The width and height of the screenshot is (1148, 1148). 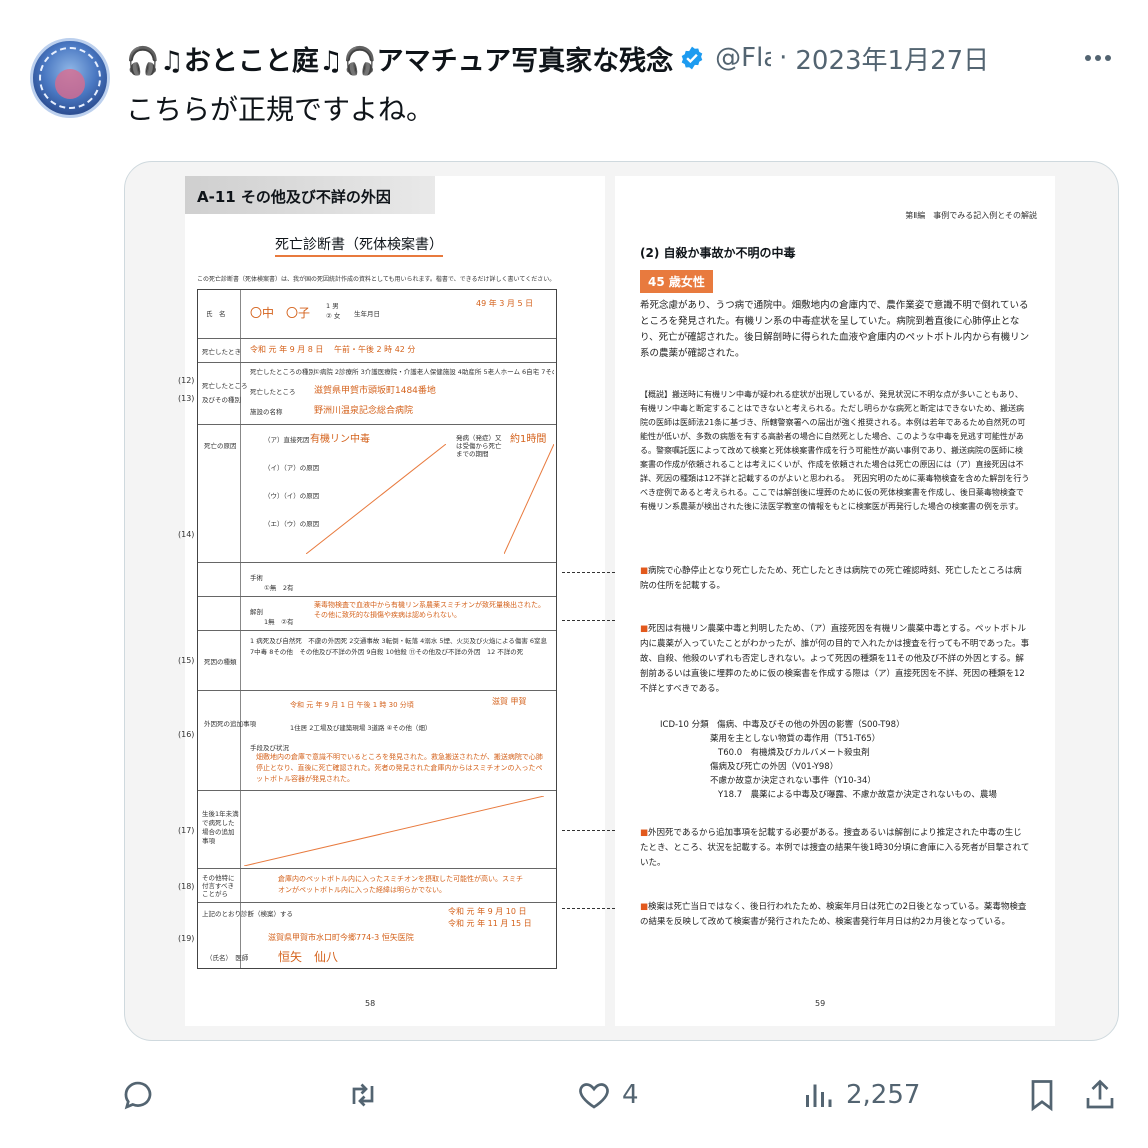 What do you see at coordinates (247, 914) in the screenshot?
I see `certify-label: 上記のとおり診断（検案）する` at bounding box center [247, 914].